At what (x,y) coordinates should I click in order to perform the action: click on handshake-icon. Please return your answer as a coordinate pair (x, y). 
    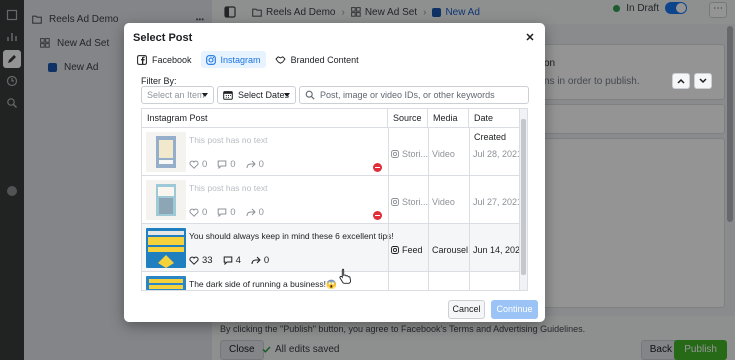
    Looking at the image, I should click on (280, 59).